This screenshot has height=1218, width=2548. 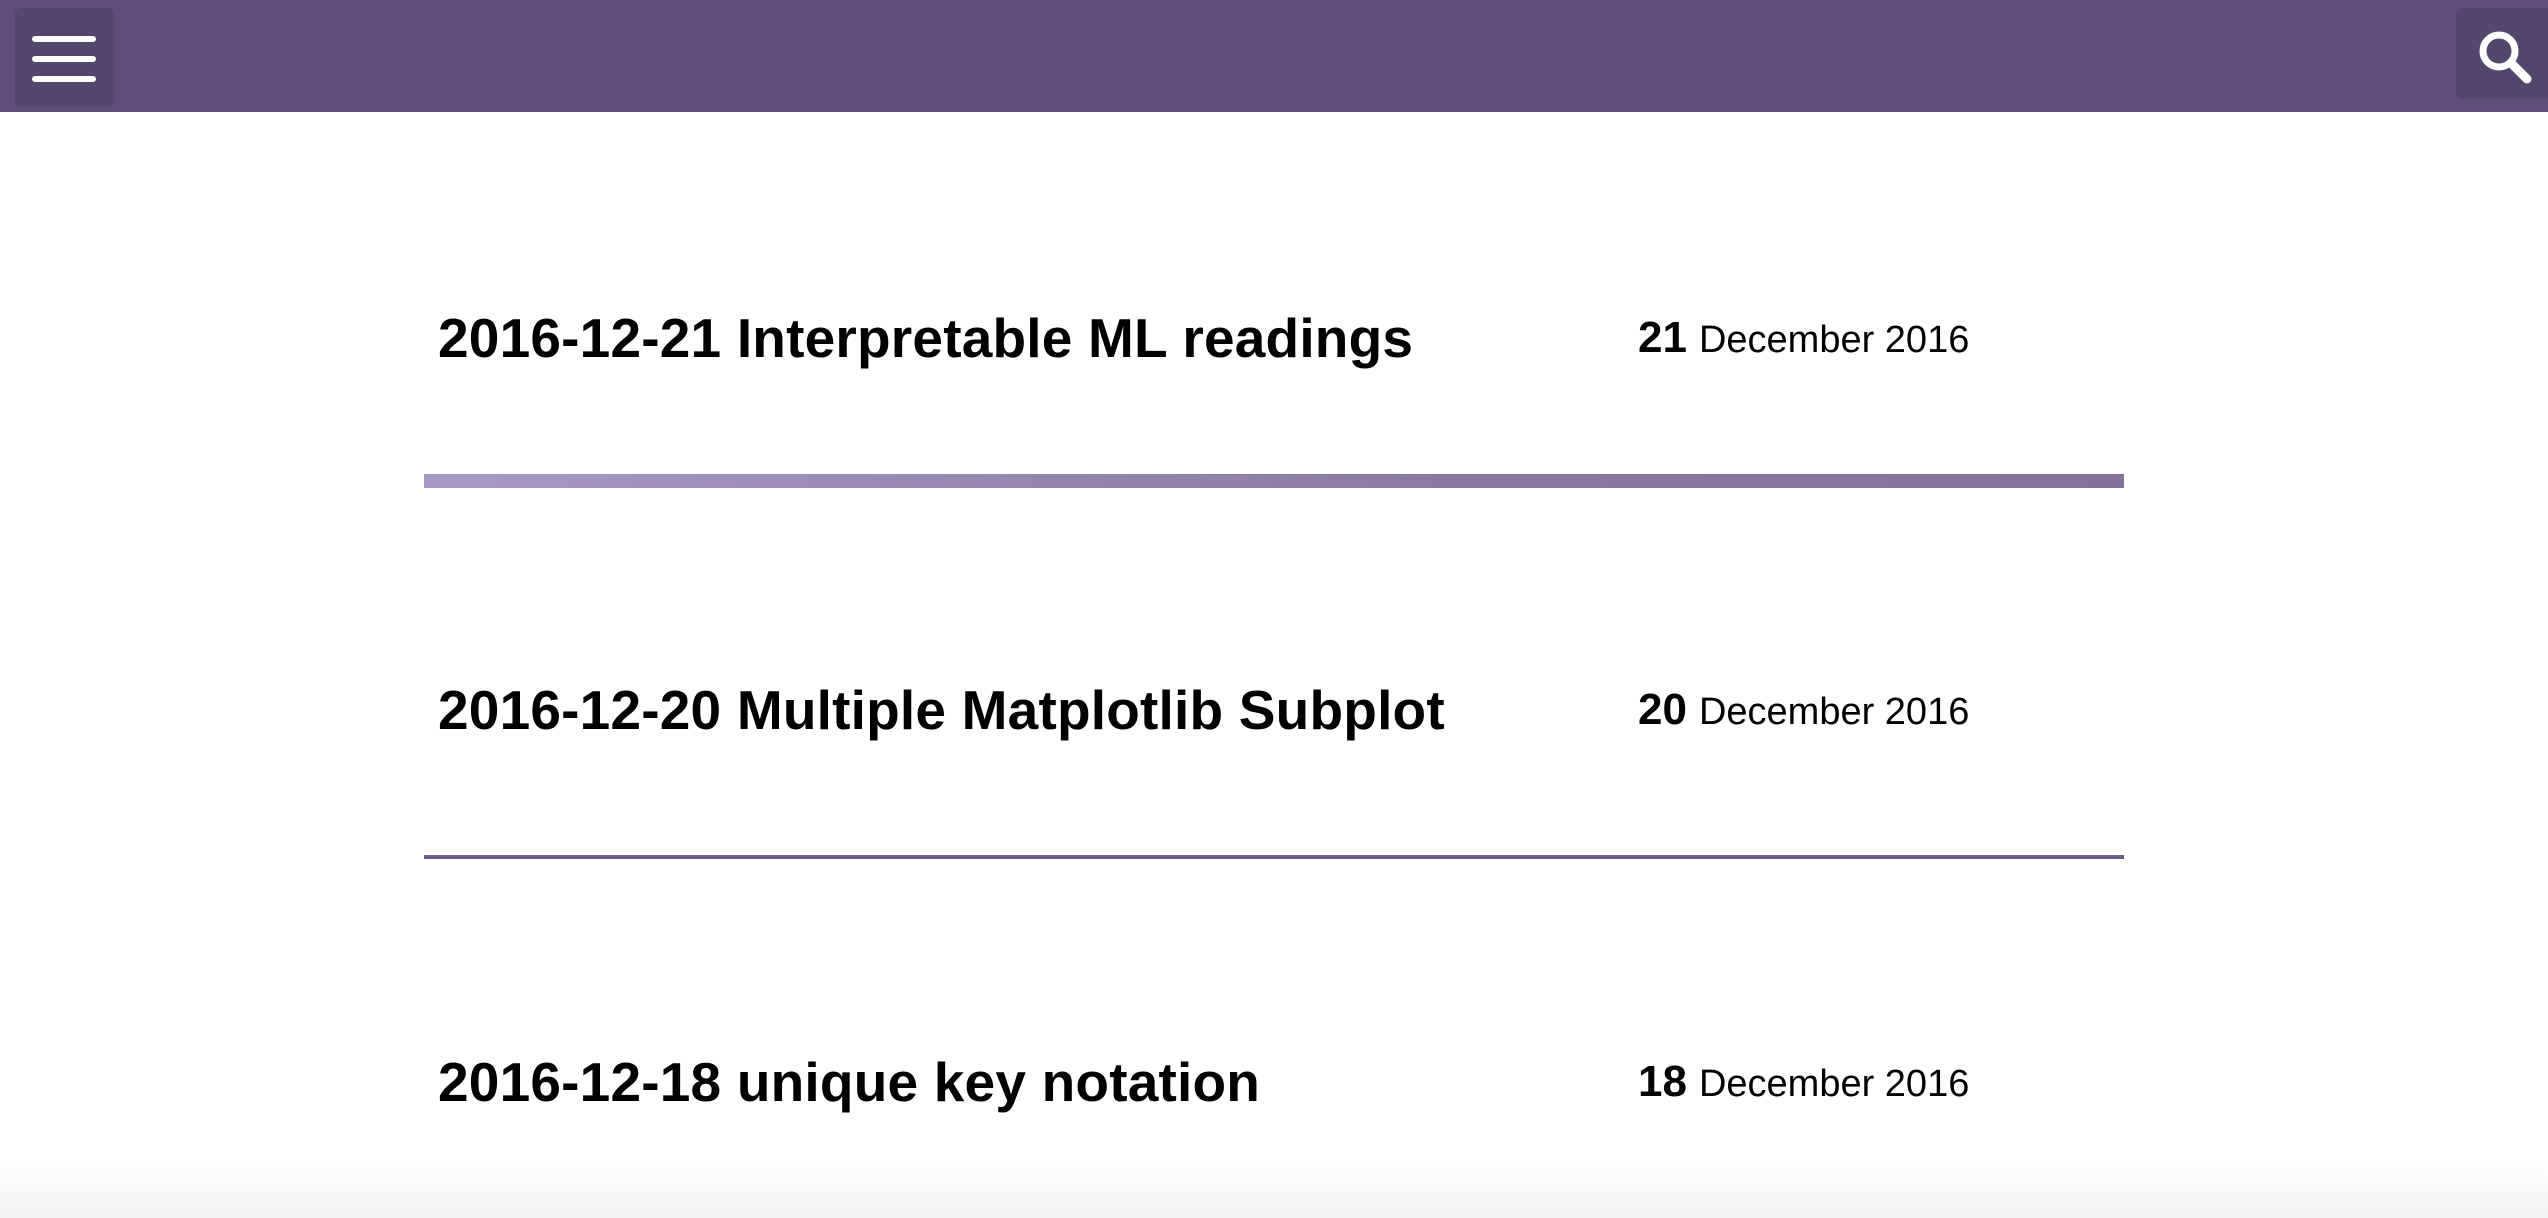 I want to click on top-navigation-bar, so click(x=1274, y=56).